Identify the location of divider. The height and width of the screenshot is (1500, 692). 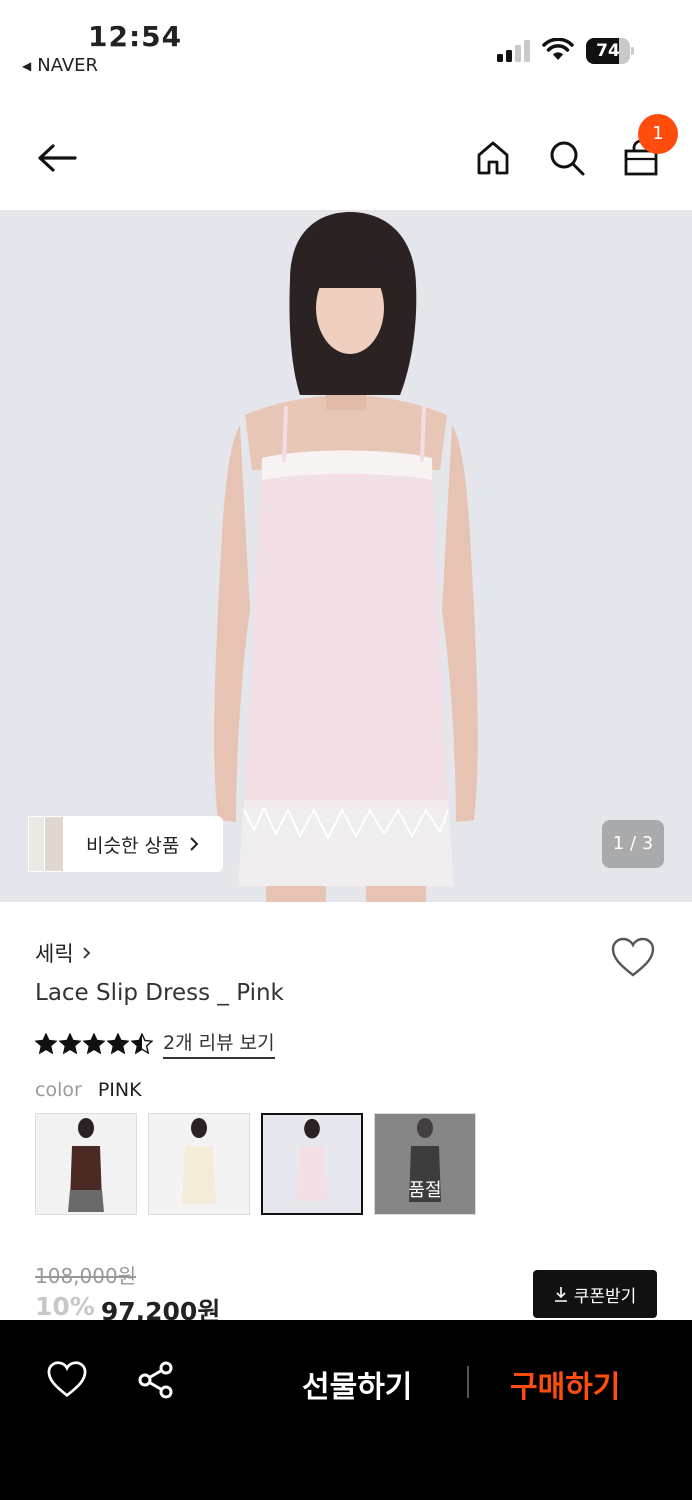
(468, 1382).